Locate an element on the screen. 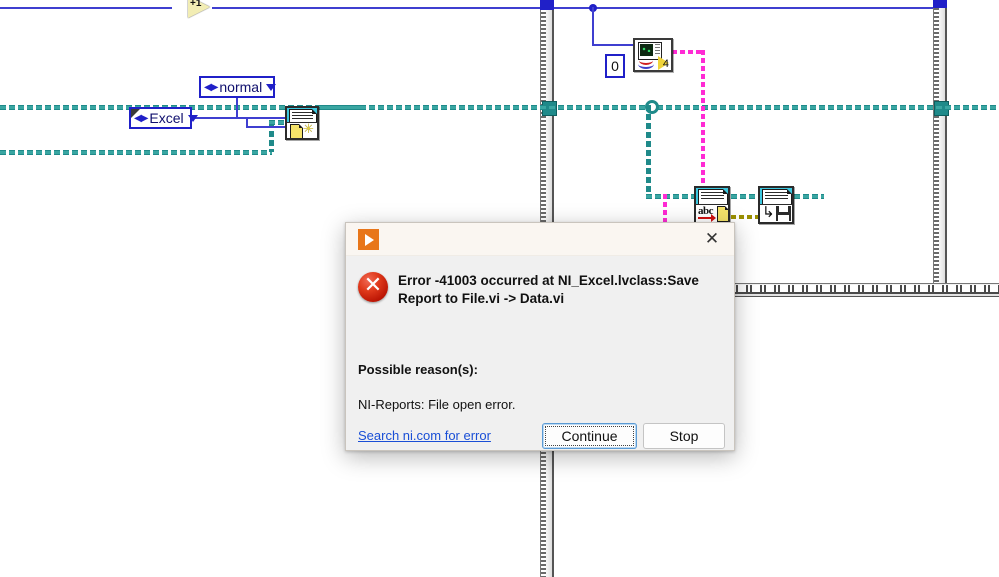  report-template-enum-value: normal is located at coordinates (241, 87).